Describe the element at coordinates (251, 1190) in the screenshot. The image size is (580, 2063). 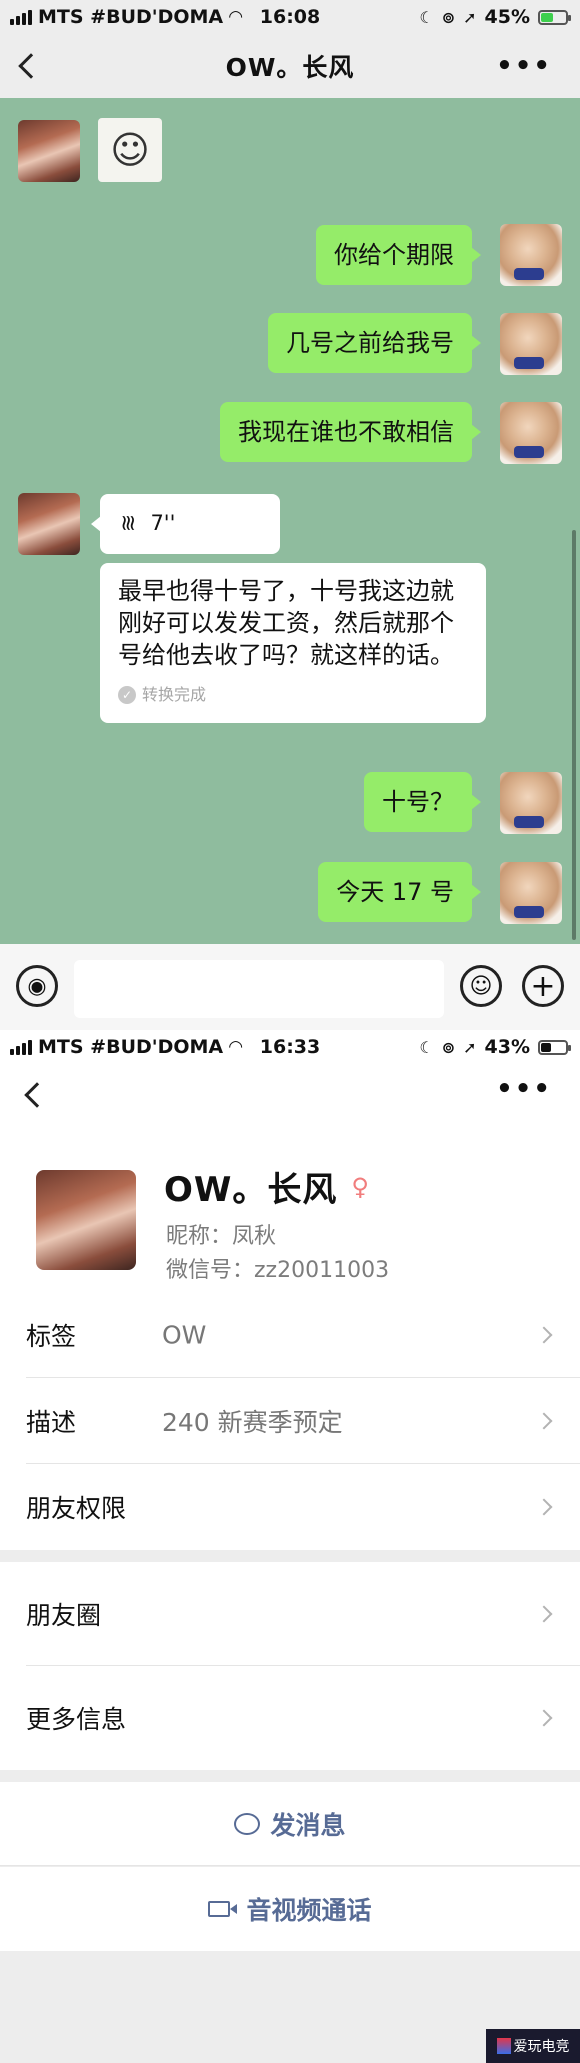
I see `profile-name: OW。长风` at that location.